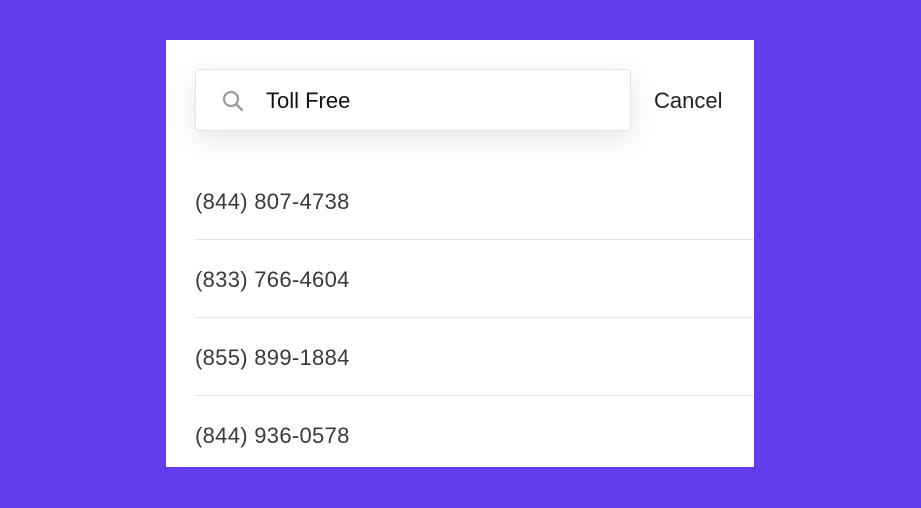 This screenshot has height=508, width=921. I want to click on phone-number: (833) 766-4604, so click(272, 279).